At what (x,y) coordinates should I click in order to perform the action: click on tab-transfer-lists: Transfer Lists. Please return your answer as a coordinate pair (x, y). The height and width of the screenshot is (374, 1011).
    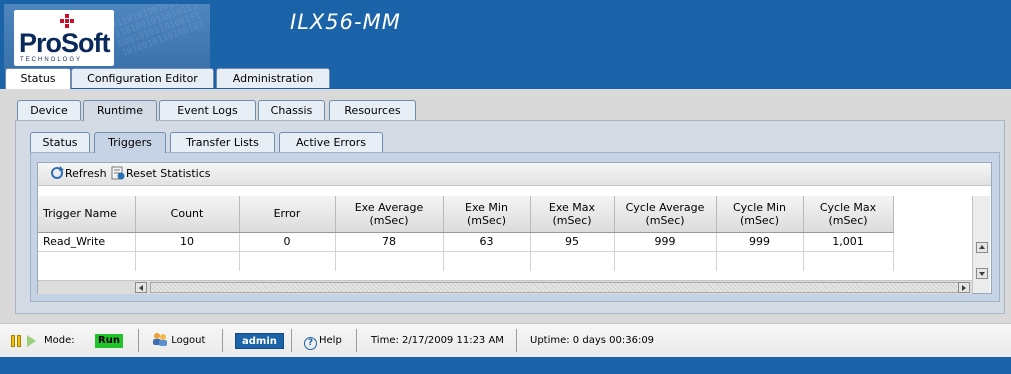
    Looking at the image, I should click on (222, 142).